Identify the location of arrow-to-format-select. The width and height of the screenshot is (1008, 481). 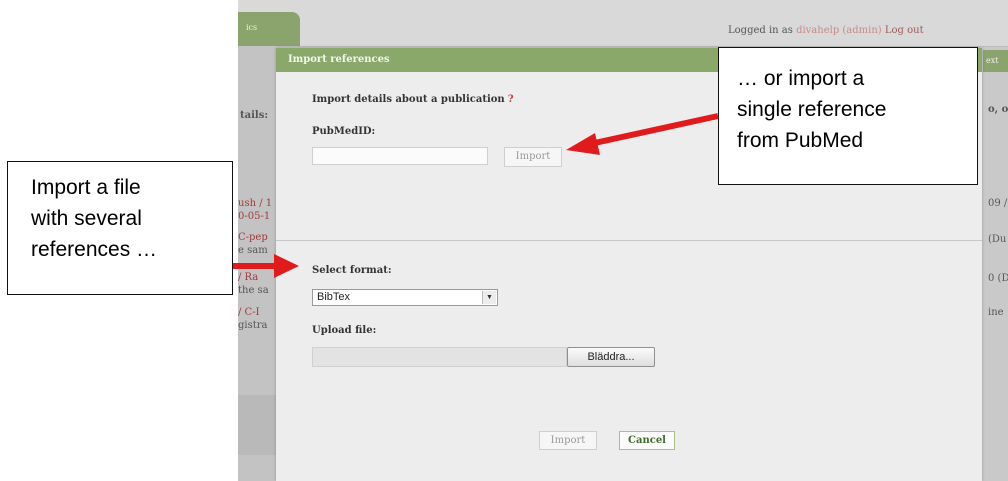
(266, 266).